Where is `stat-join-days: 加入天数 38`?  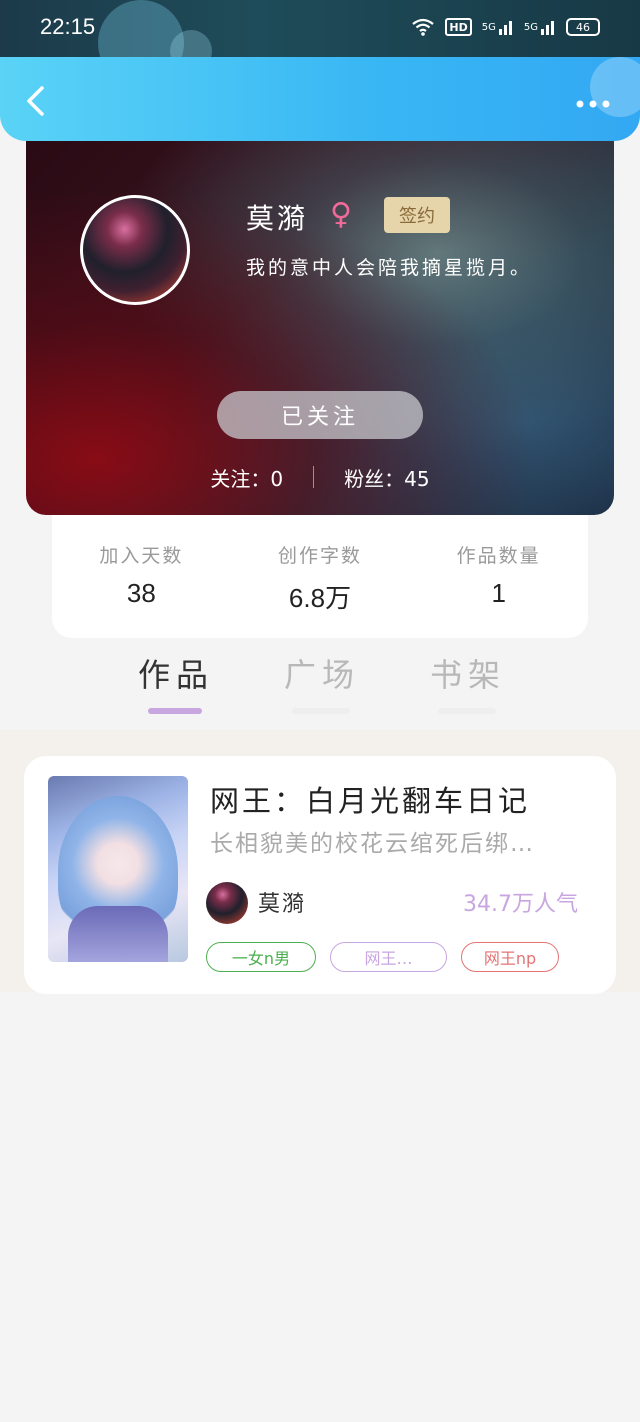 stat-join-days: 加入天数 38 is located at coordinates (141, 576).